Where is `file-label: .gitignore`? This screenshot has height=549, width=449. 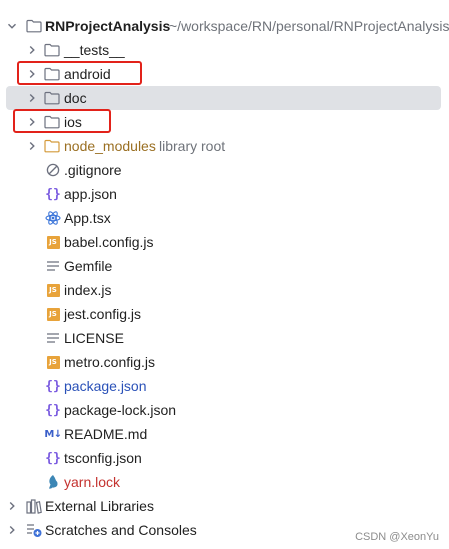
file-label: .gitignore is located at coordinates (93, 170).